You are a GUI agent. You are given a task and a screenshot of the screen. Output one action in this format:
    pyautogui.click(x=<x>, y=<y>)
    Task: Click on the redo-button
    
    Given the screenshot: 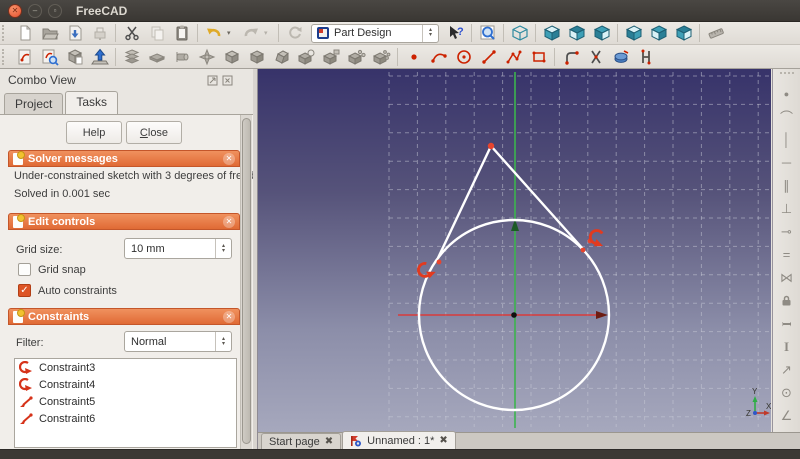 What is the action you would take?
    pyautogui.click(x=250, y=33)
    